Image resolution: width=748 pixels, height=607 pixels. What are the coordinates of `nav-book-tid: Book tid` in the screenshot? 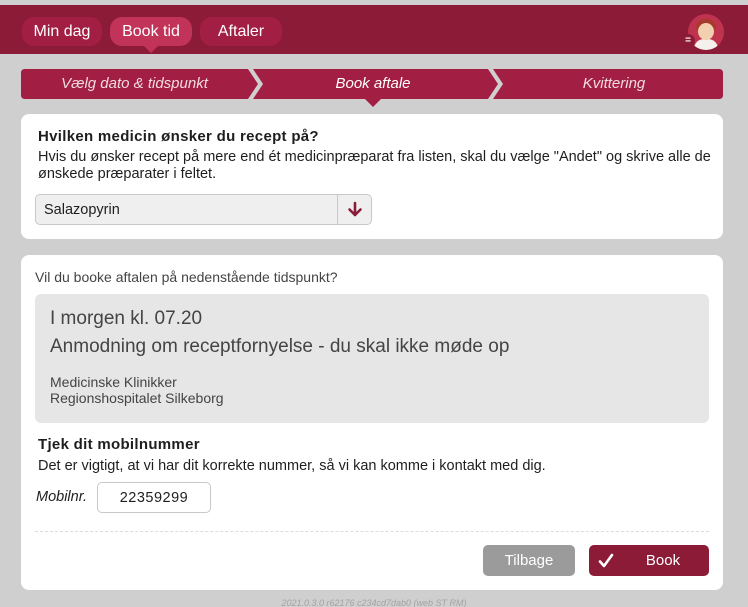 It's located at (151, 35).